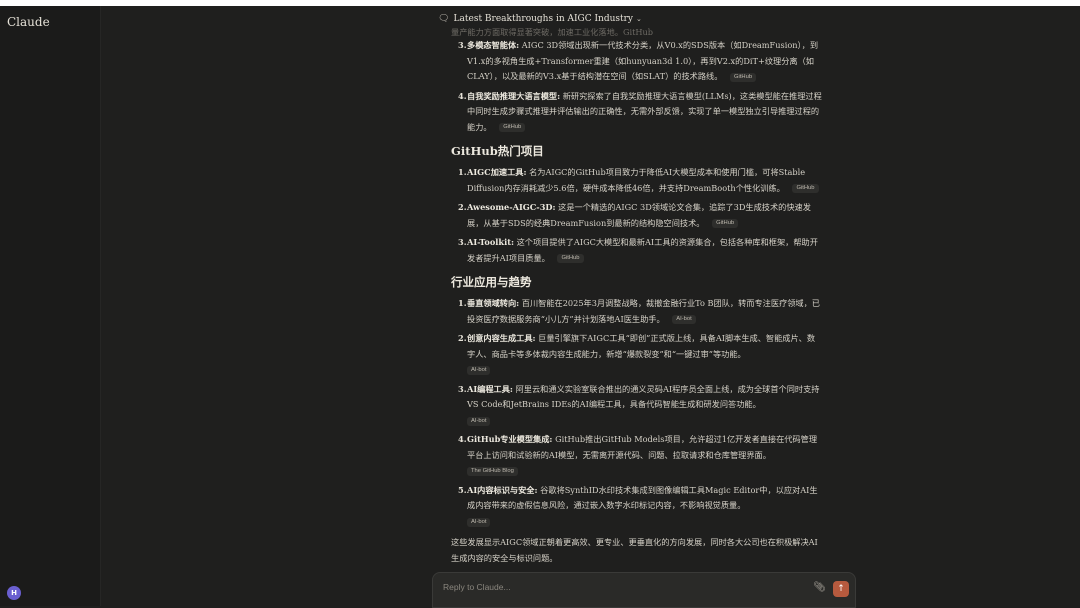 The height and width of the screenshot is (608, 1080). I want to click on send-button: ↑, so click(841, 589).